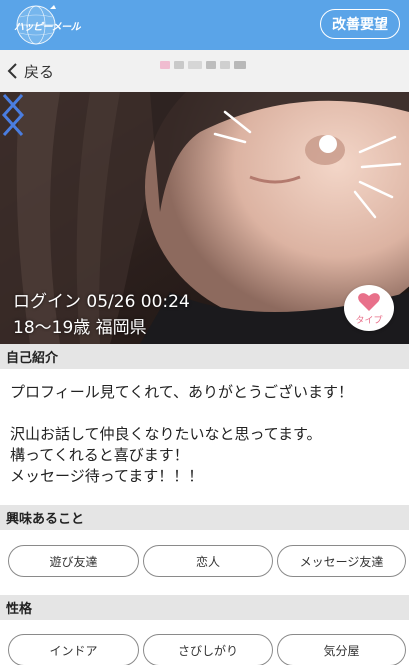  I want to click on intro-line: 構ってくれると喜びます！, so click(99, 455).